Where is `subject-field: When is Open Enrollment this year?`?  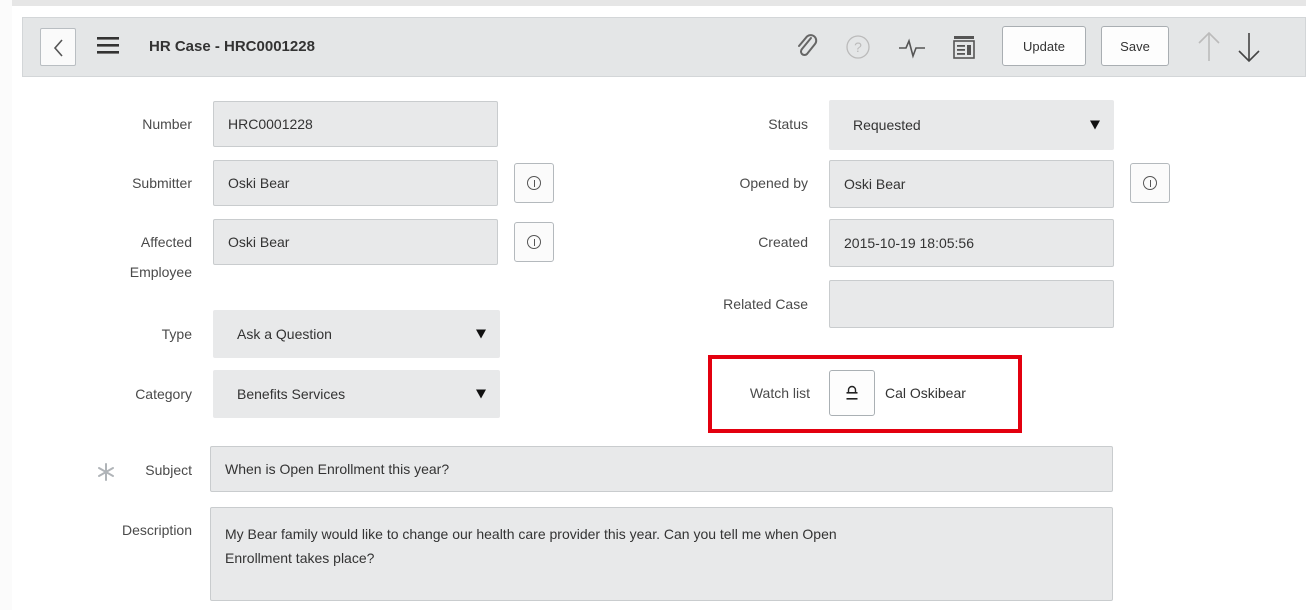
subject-field: When is Open Enrollment this year? is located at coordinates (661, 469).